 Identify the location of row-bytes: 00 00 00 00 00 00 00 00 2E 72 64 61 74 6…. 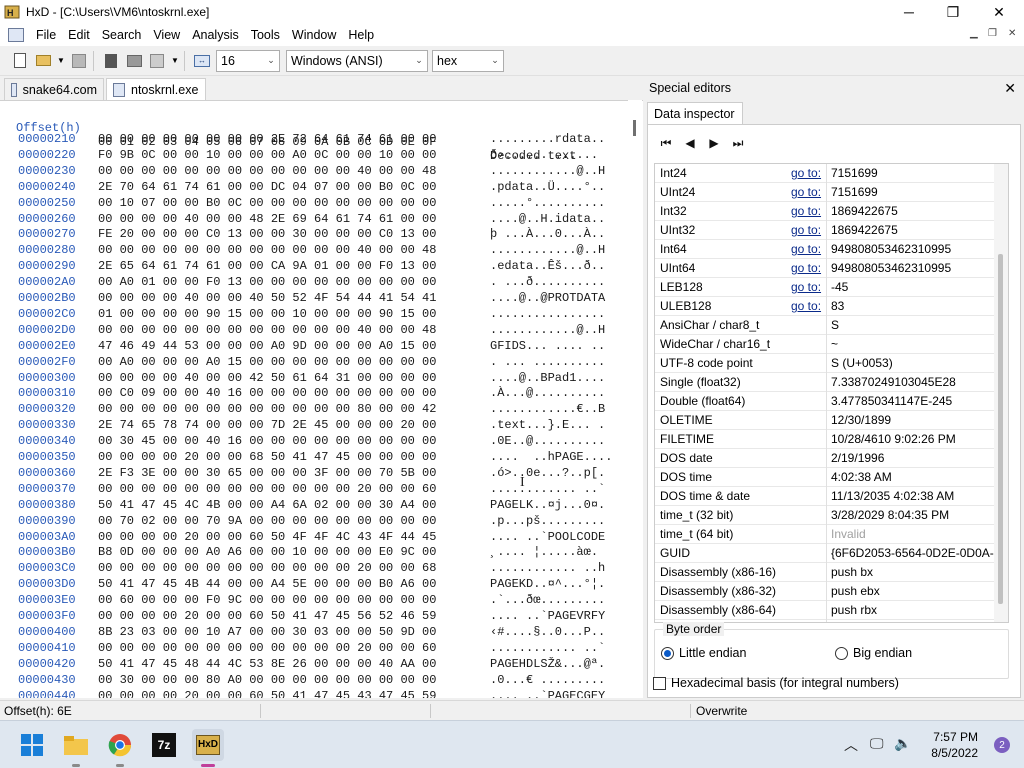
(267, 139).